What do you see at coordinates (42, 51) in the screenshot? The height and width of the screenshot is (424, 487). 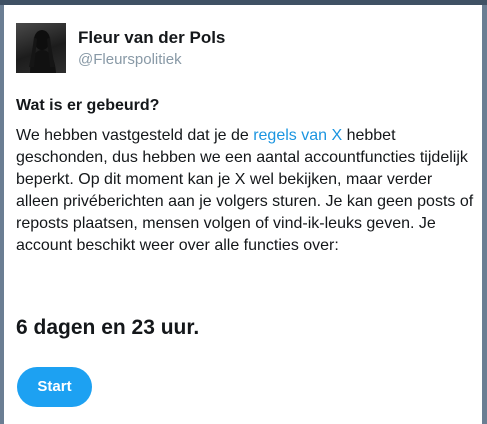 I see `profile-photo-icon` at bounding box center [42, 51].